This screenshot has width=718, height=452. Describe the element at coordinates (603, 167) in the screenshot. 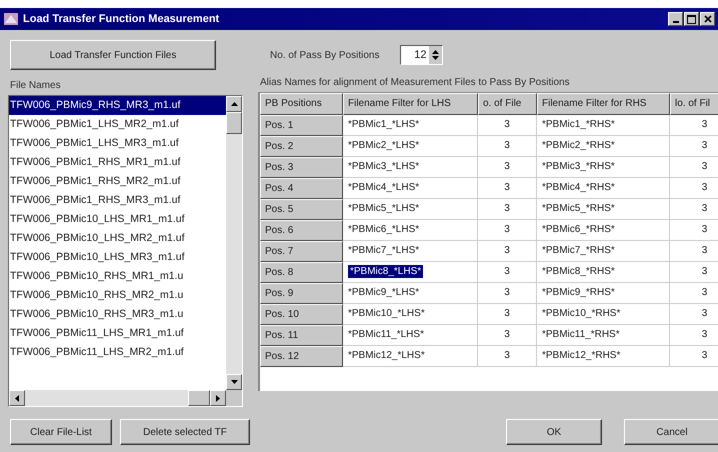

I see `table-cell: *PBMic3_*RHS*` at that location.